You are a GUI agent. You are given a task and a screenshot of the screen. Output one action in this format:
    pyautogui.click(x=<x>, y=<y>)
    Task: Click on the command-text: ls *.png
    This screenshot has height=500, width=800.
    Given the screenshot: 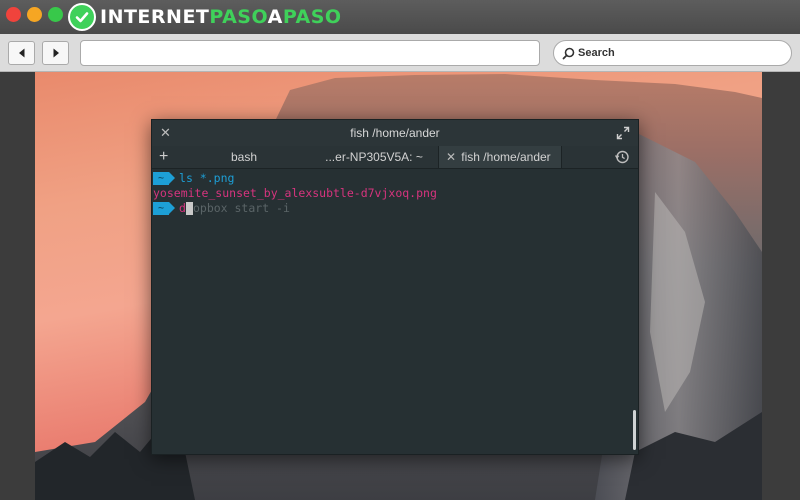 What is the action you would take?
    pyautogui.click(x=207, y=178)
    